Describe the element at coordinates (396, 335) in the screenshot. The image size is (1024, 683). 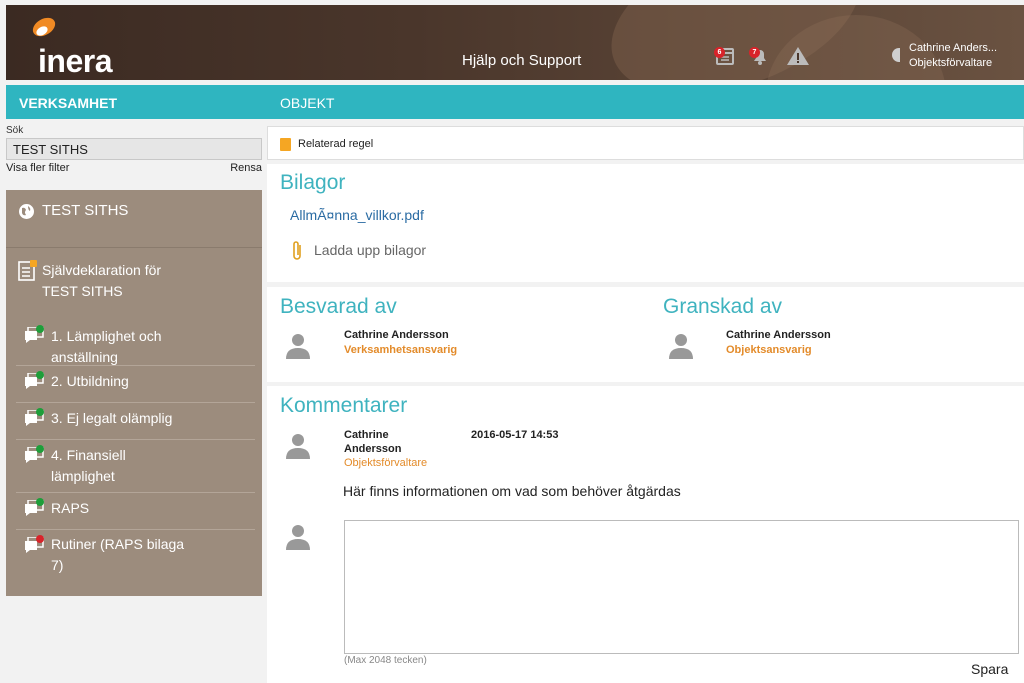
I see `answered-name: Cathrine Andersson` at that location.